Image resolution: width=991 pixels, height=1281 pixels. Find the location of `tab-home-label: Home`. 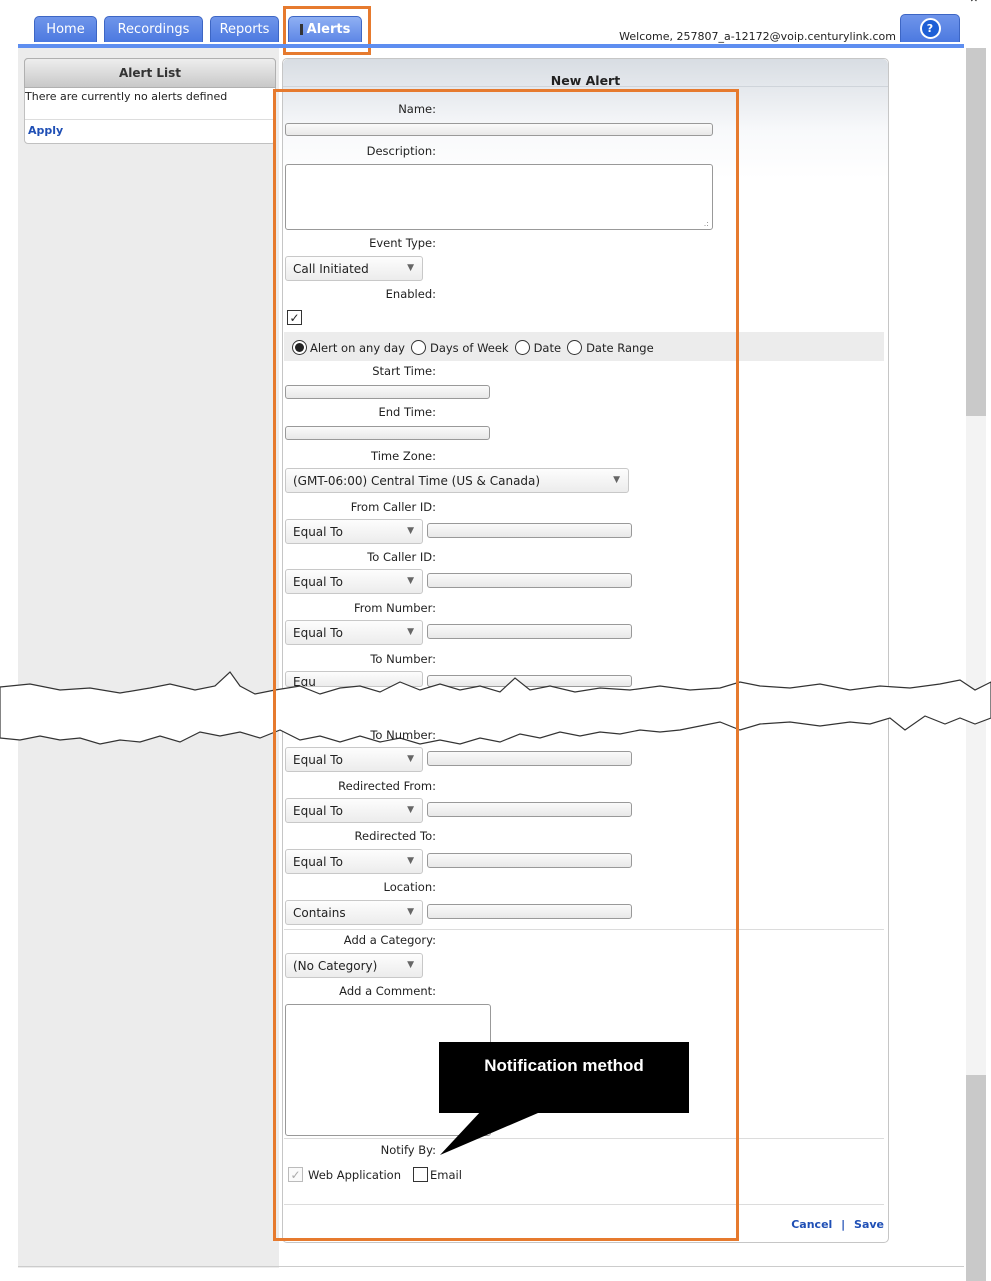

tab-home-label: Home is located at coordinates (65, 29).